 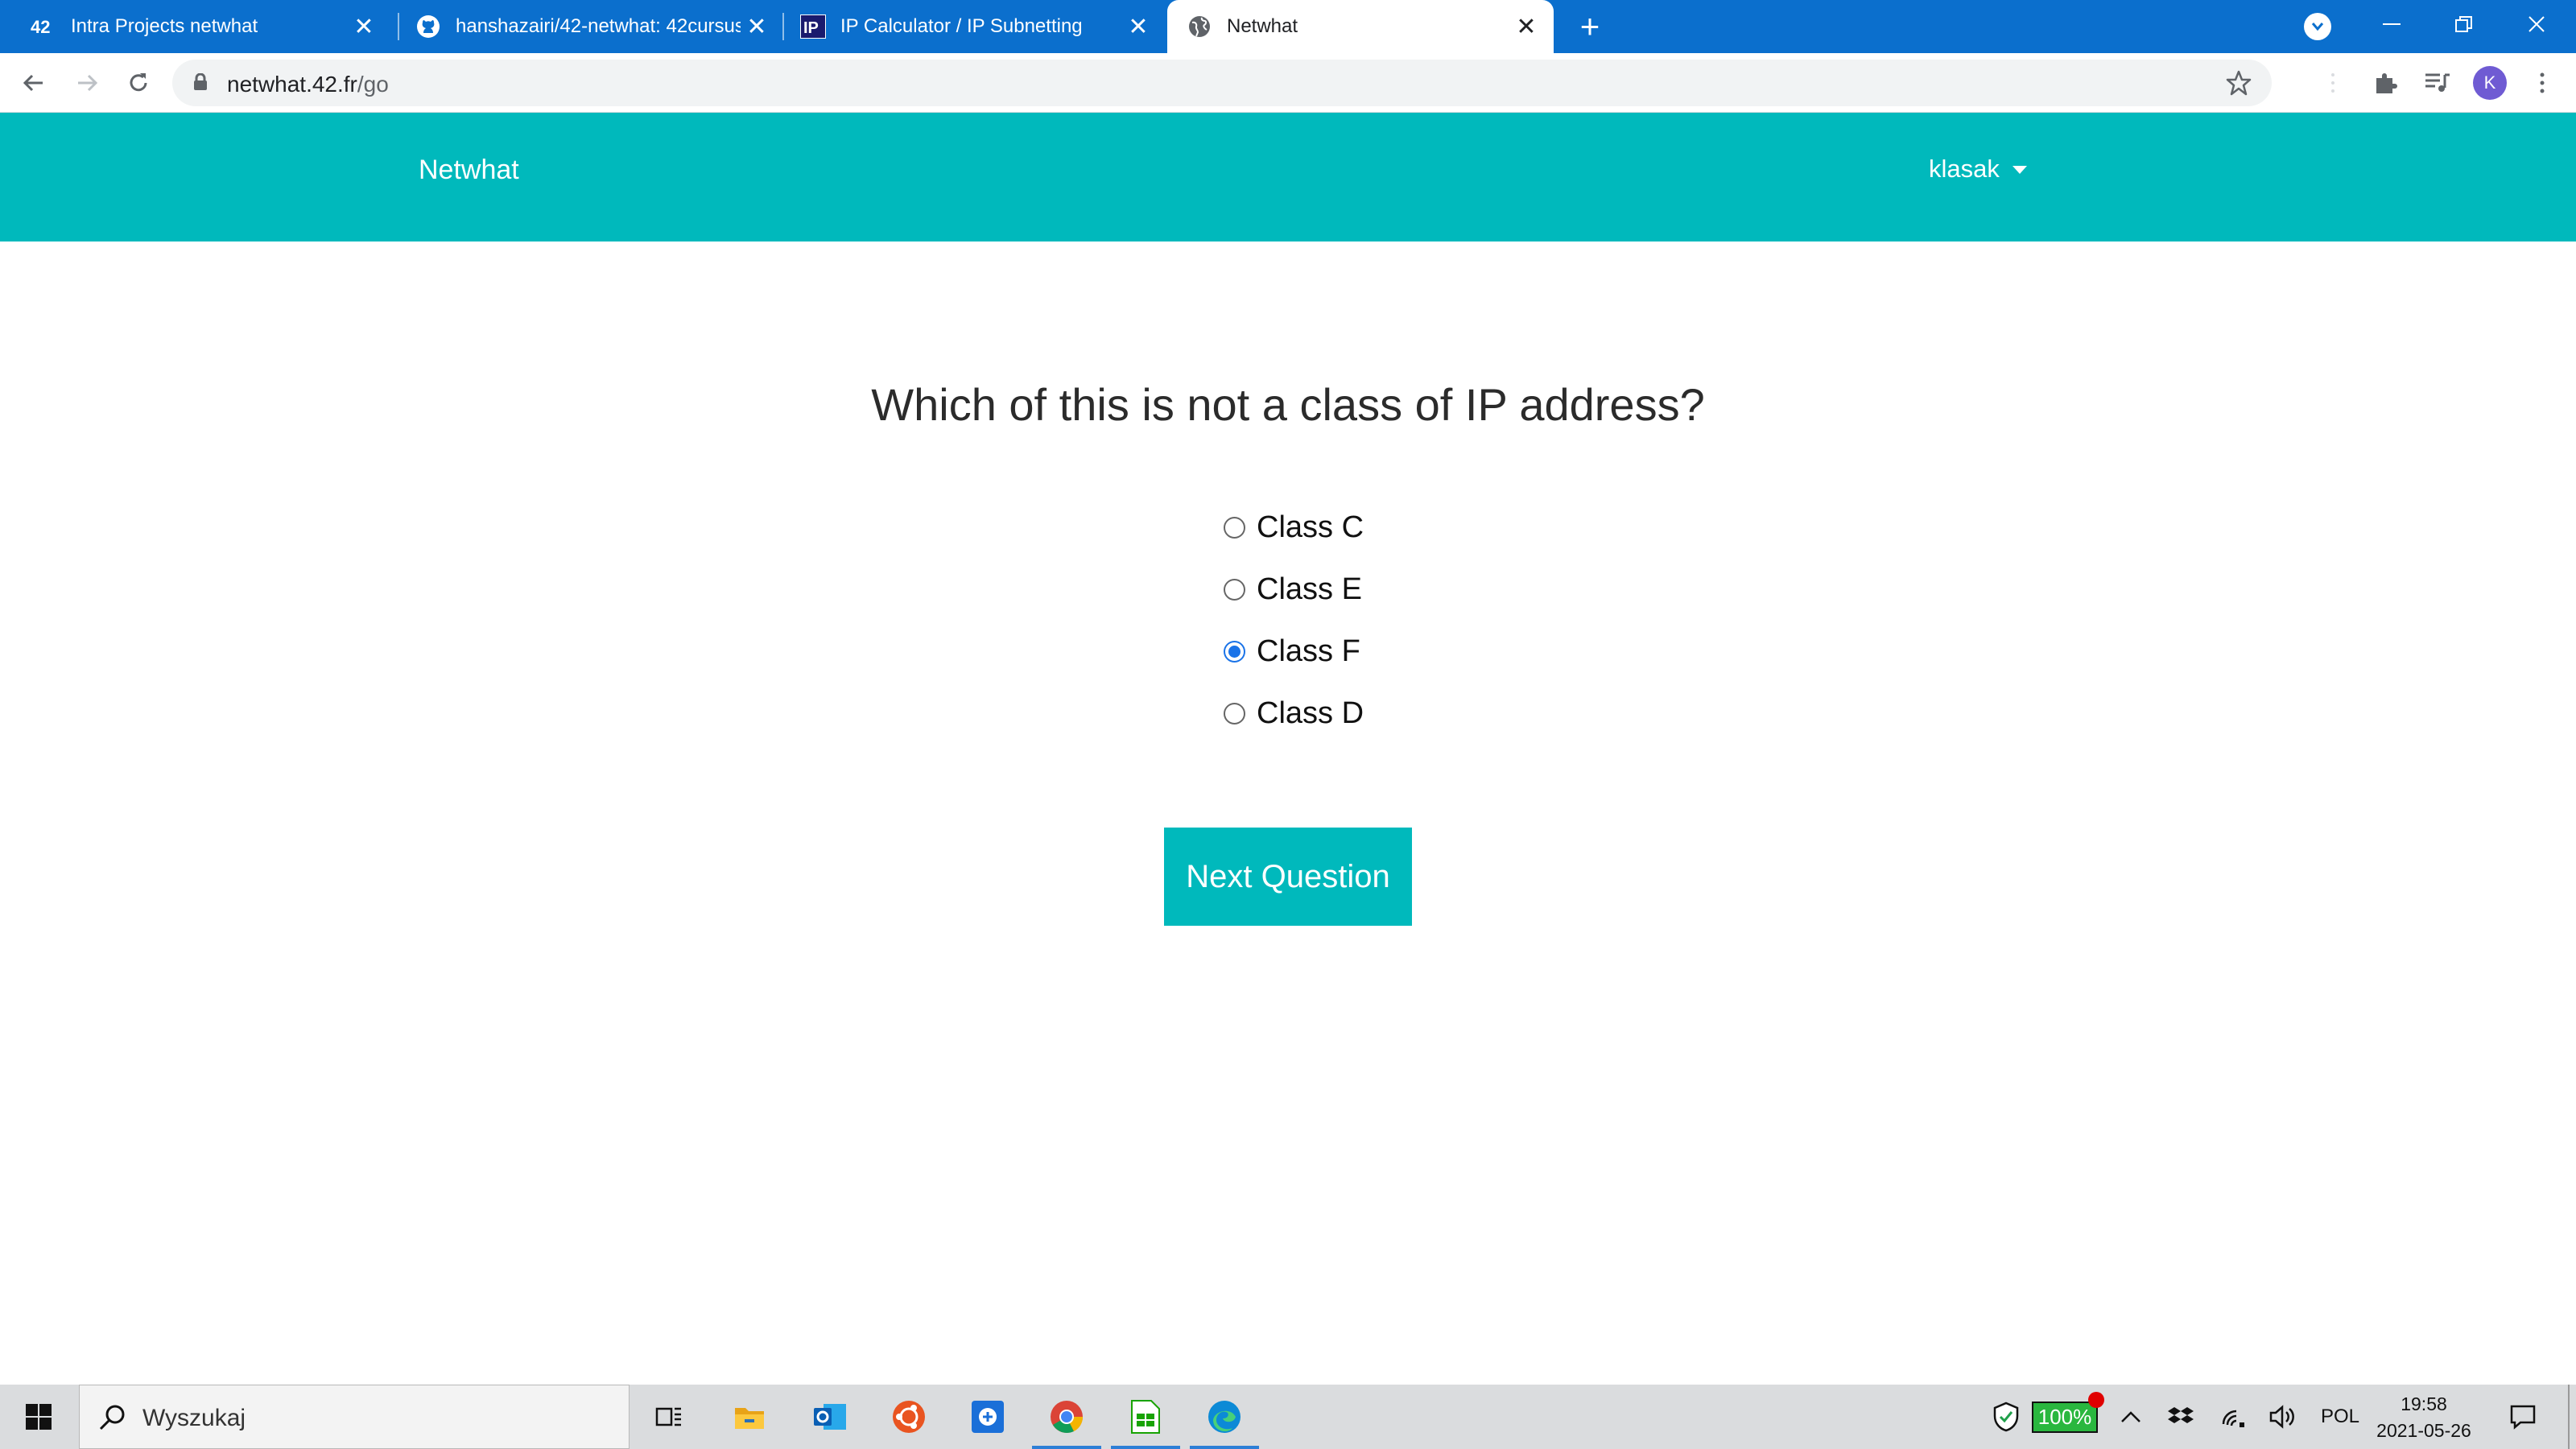 I want to click on browser-toolbar: netwhat.42.fr/go K, so click(x=1288, y=83).